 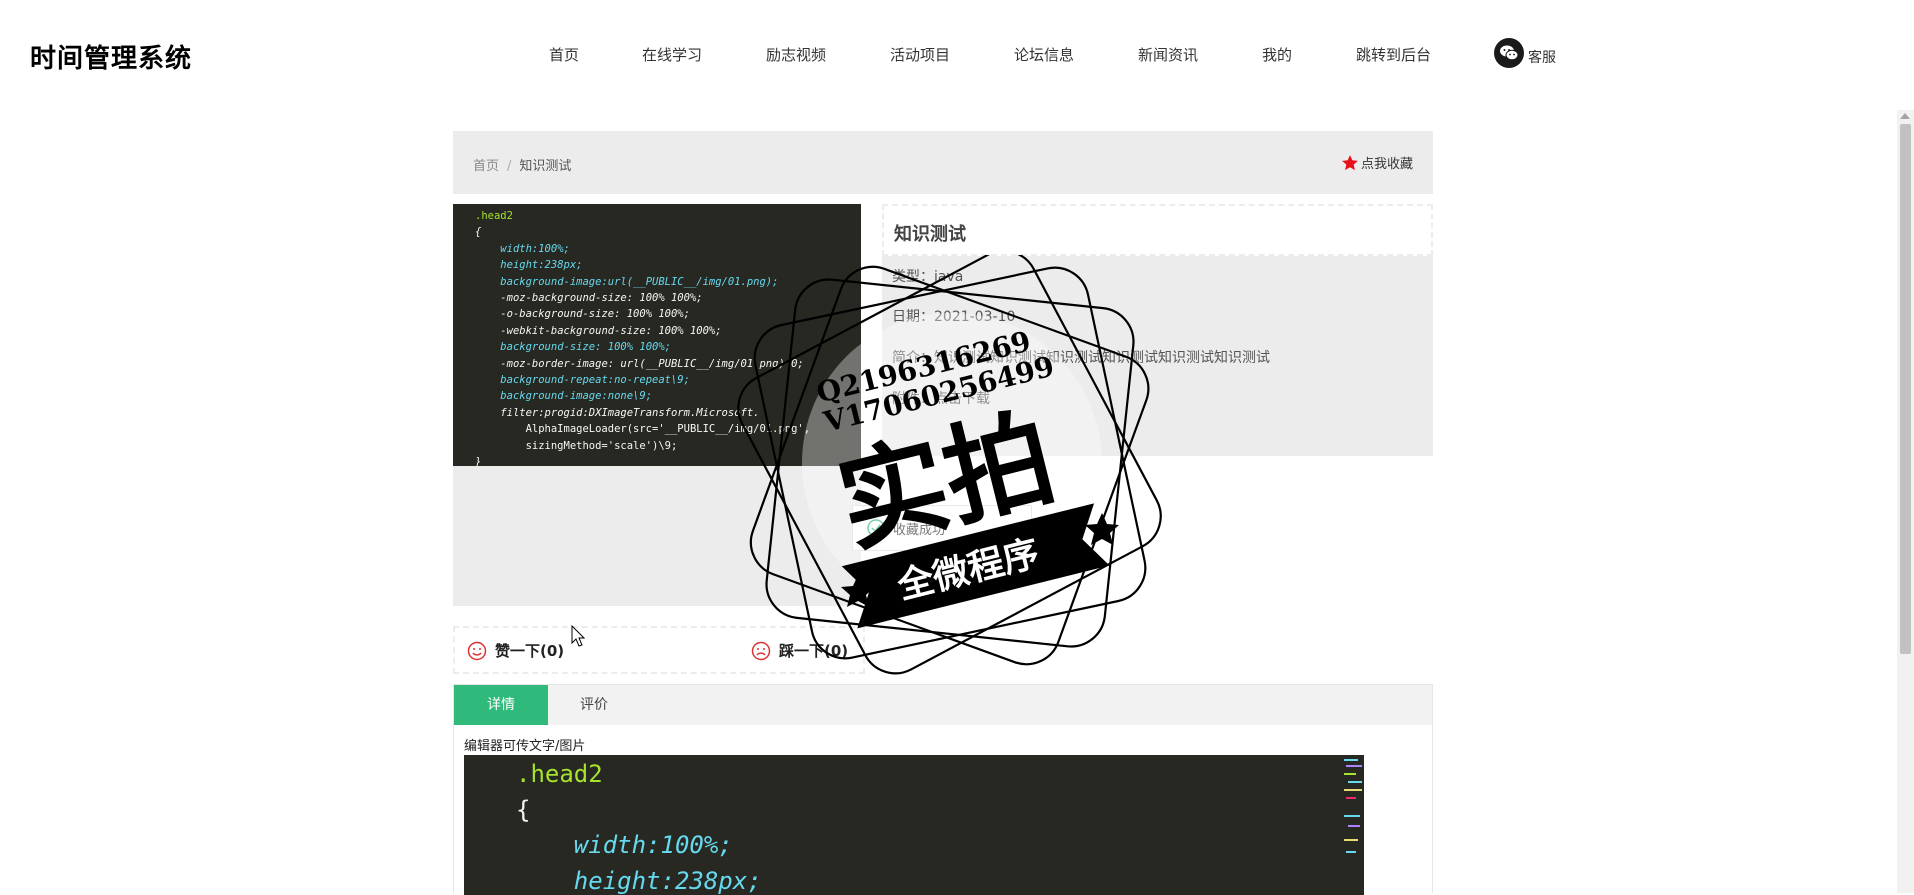 I want to click on customer-service-label: 客服, so click(x=1542, y=58).